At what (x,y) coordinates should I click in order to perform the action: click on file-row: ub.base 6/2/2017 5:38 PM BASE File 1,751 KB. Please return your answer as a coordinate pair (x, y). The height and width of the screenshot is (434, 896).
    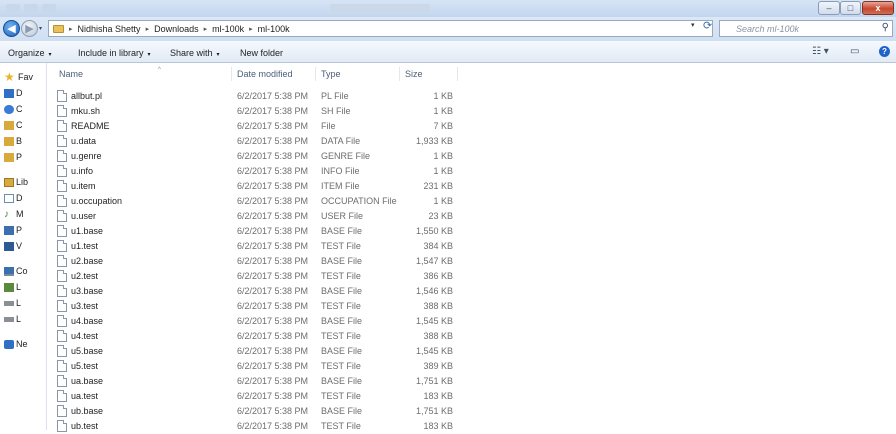
    Looking at the image, I should click on (471, 411).